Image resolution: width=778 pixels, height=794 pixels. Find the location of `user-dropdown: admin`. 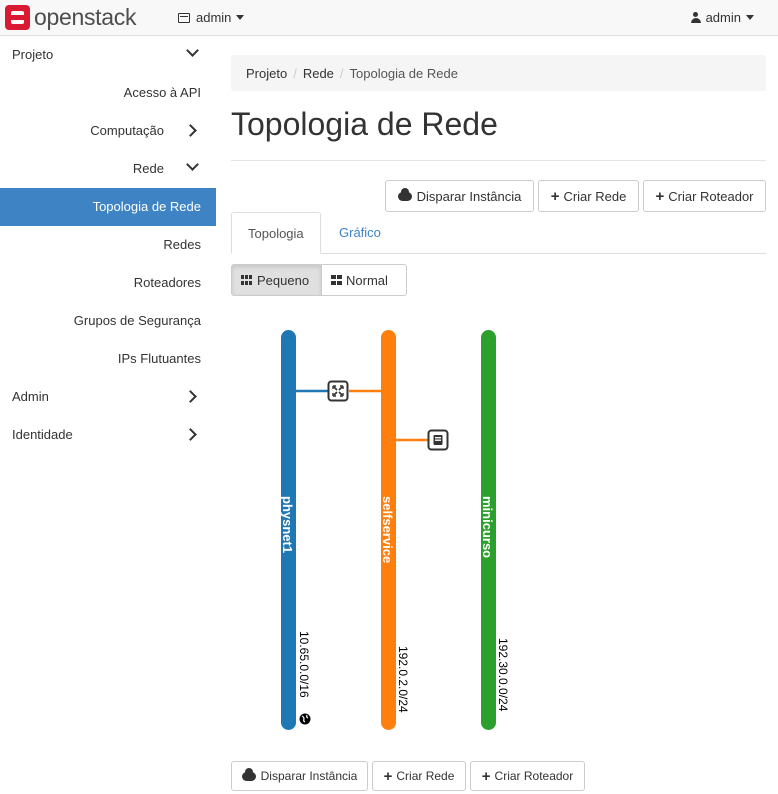

user-dropdown: admin is located at coordinates (722, 17).